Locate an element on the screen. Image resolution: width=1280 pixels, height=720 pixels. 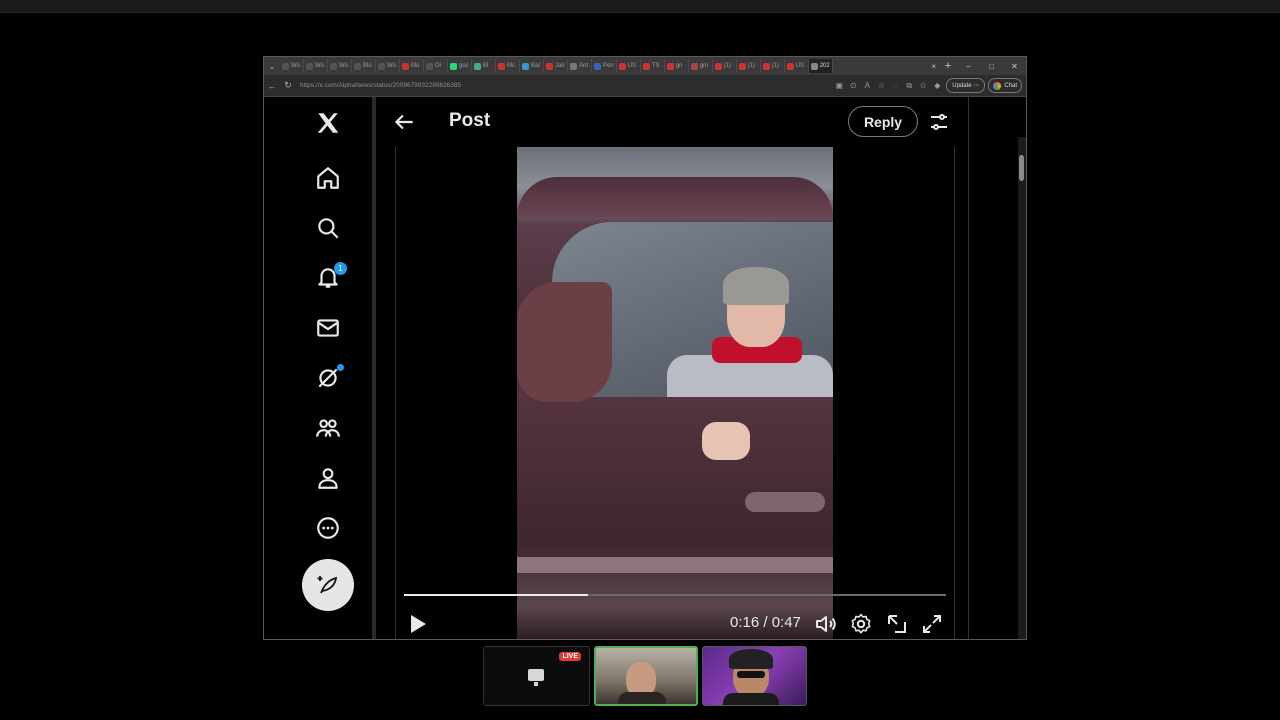
tab-label: gn is located at coordinates (679, 66).